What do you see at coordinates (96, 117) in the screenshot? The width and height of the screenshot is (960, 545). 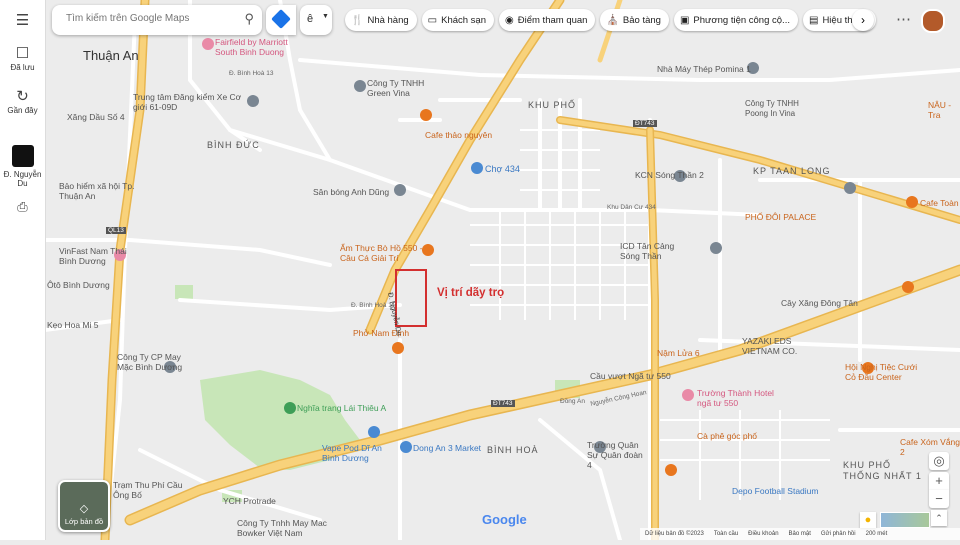 I see `poi-xang-dau: Xăng Dầu Số 4` at bounding box center [96, 117].